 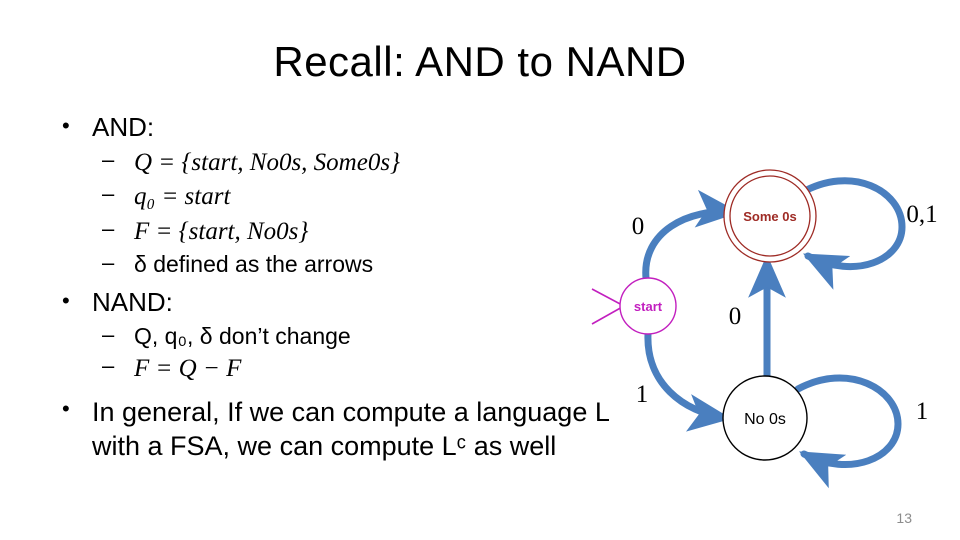 I want to click on transition-some0s-self-loop, so click(x=851, y=233).